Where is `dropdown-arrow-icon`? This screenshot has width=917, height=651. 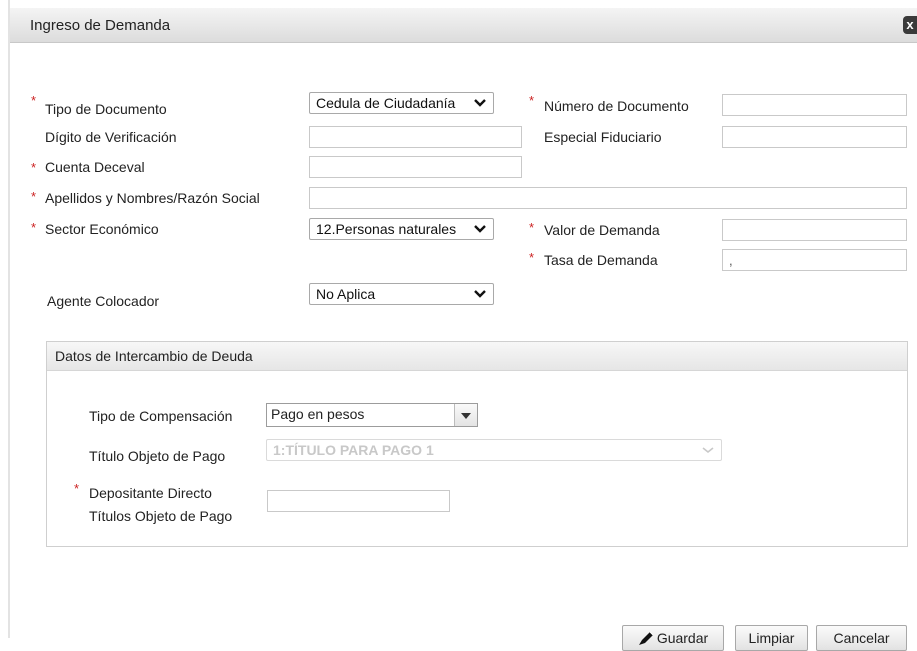 dropdown-arrow-icon is located at coordinates (465, 415).